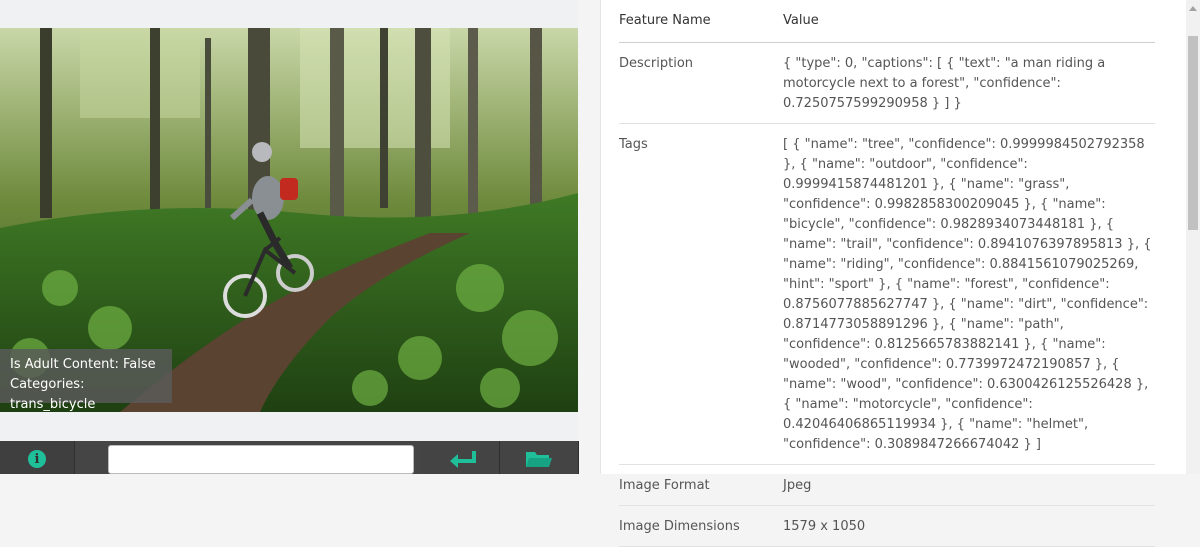  What do you see at coordinates (701, 83) in the screenshot?
I see `row-description-name: Description` at bounding box center [701, 83].